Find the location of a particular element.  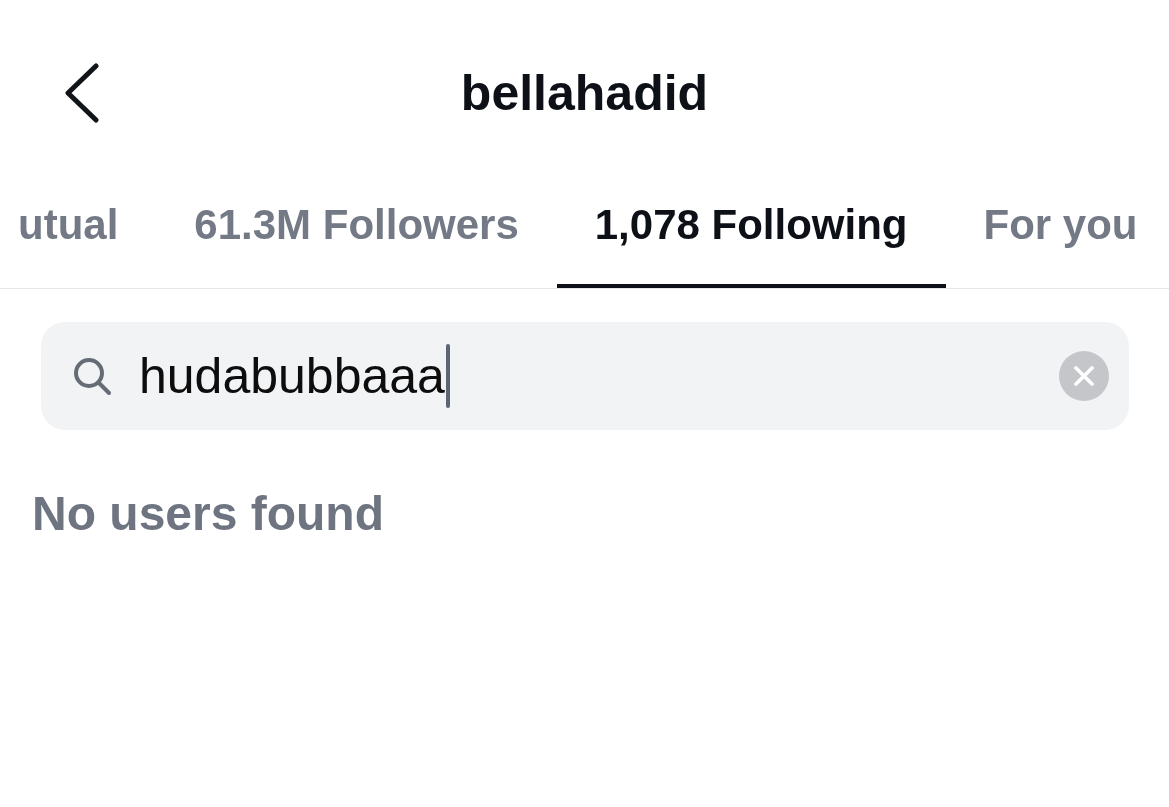

search-field: hudabubbaaa is located at coordinates (585, 376).